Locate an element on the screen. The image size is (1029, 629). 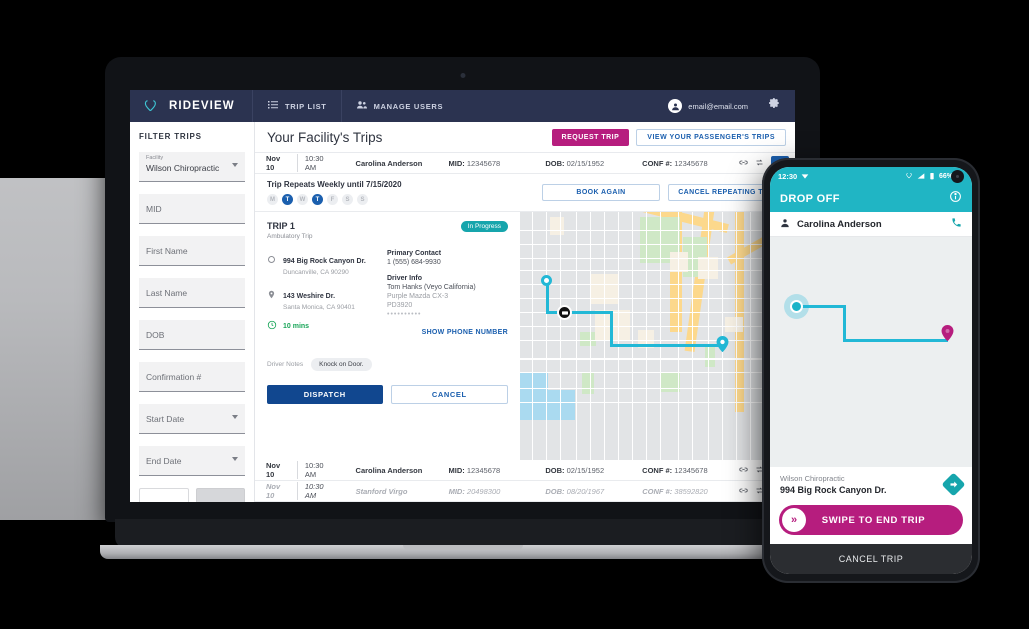
navigate-button is located at coordinates (953, 484).